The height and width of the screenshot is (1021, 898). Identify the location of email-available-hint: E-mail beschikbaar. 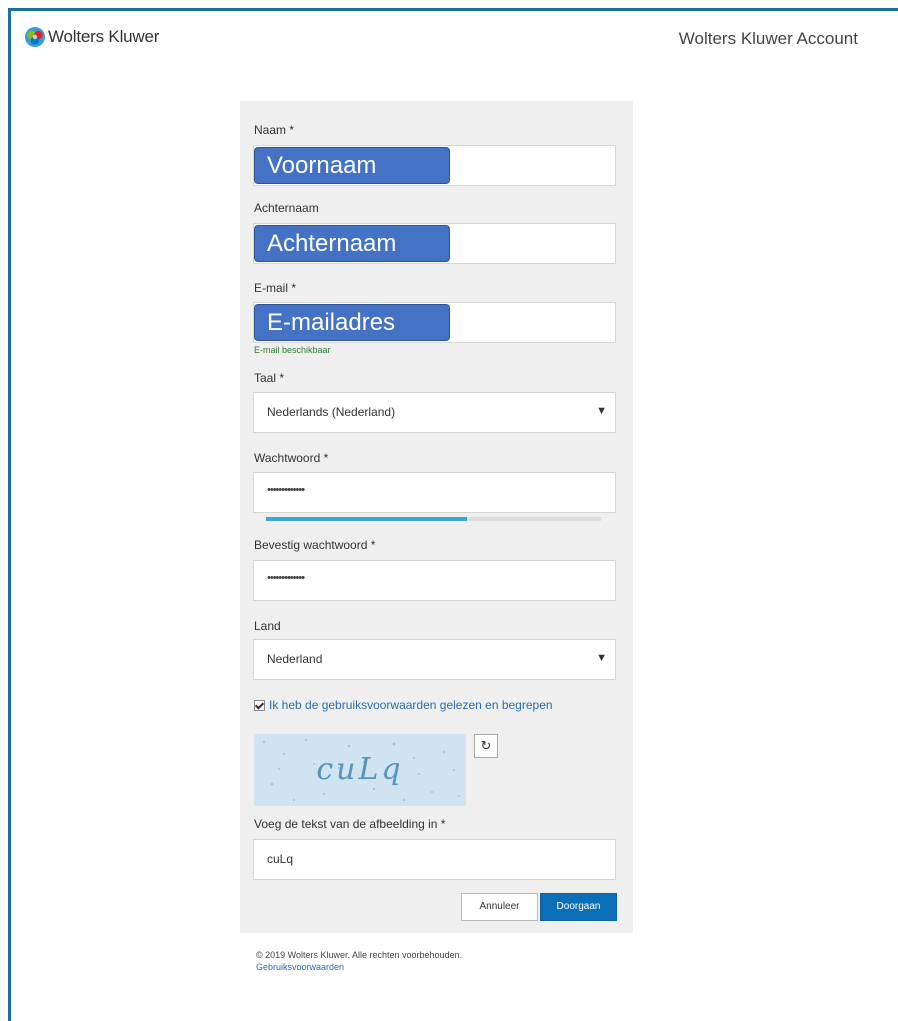
(292, 350).